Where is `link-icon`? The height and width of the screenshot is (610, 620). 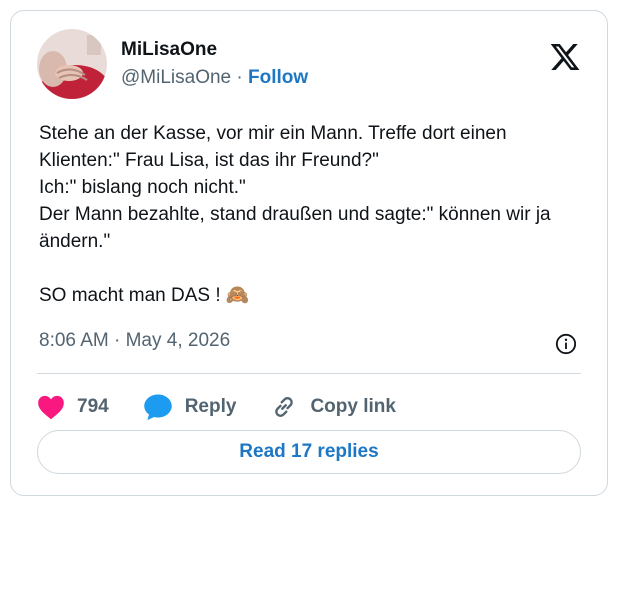
link-icon is located at coordinates (284, 407).